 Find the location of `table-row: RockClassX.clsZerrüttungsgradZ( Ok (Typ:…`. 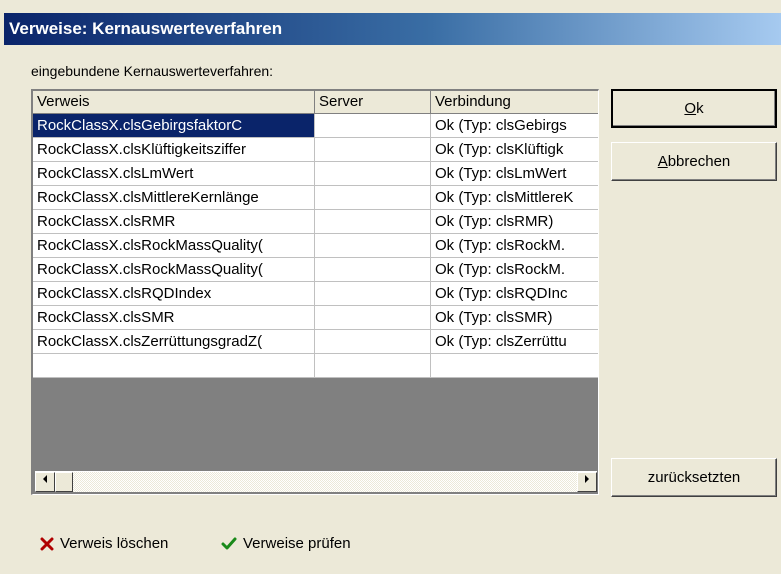

table-row: RockClassX.clsZerrüttungsgradZ( Ok (Typ:… is located at coordinates (315, 342).